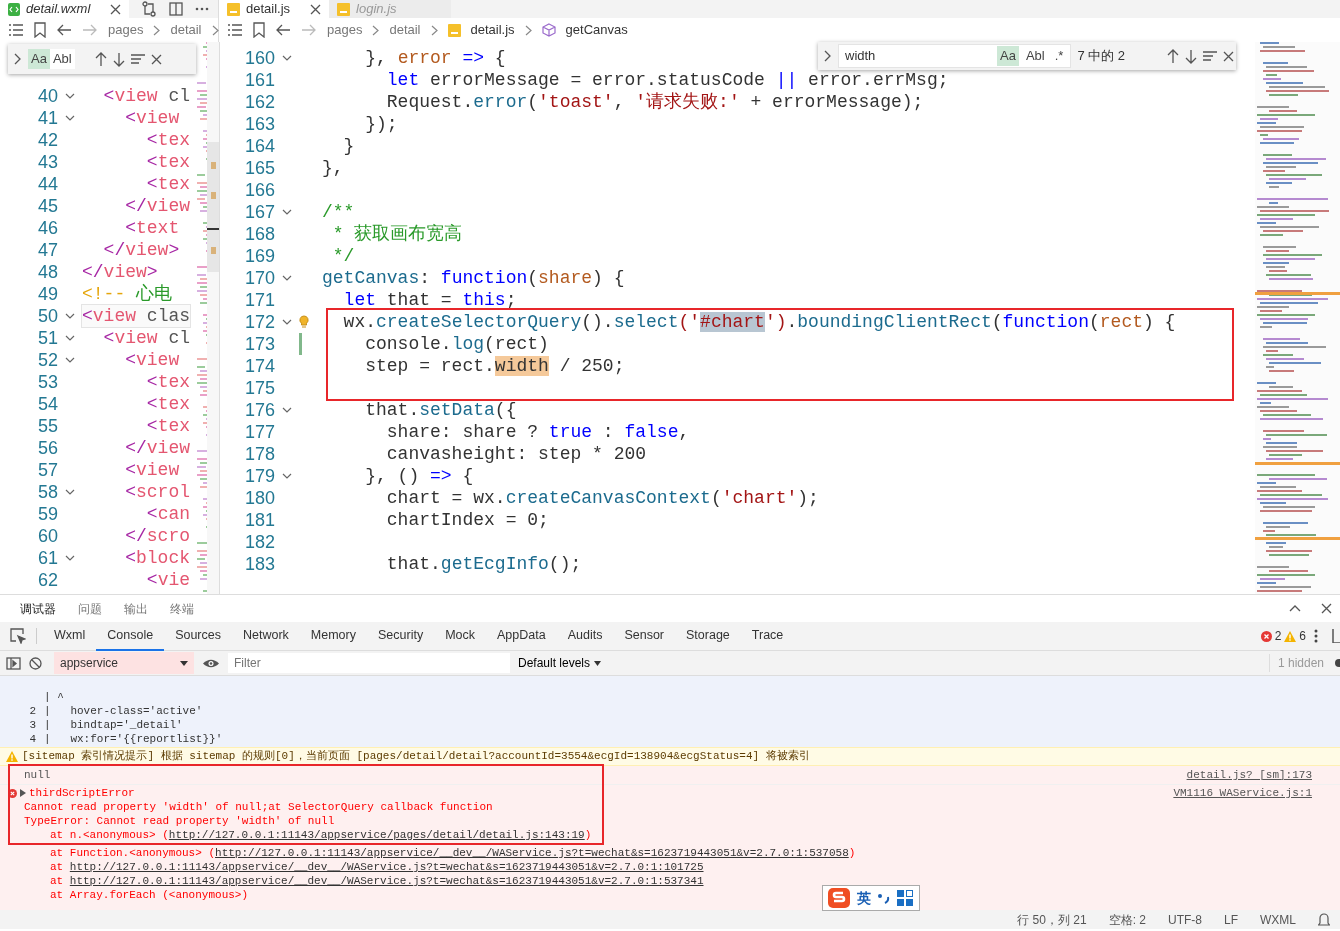  I want to click on eye-icon, so click(211, 663).